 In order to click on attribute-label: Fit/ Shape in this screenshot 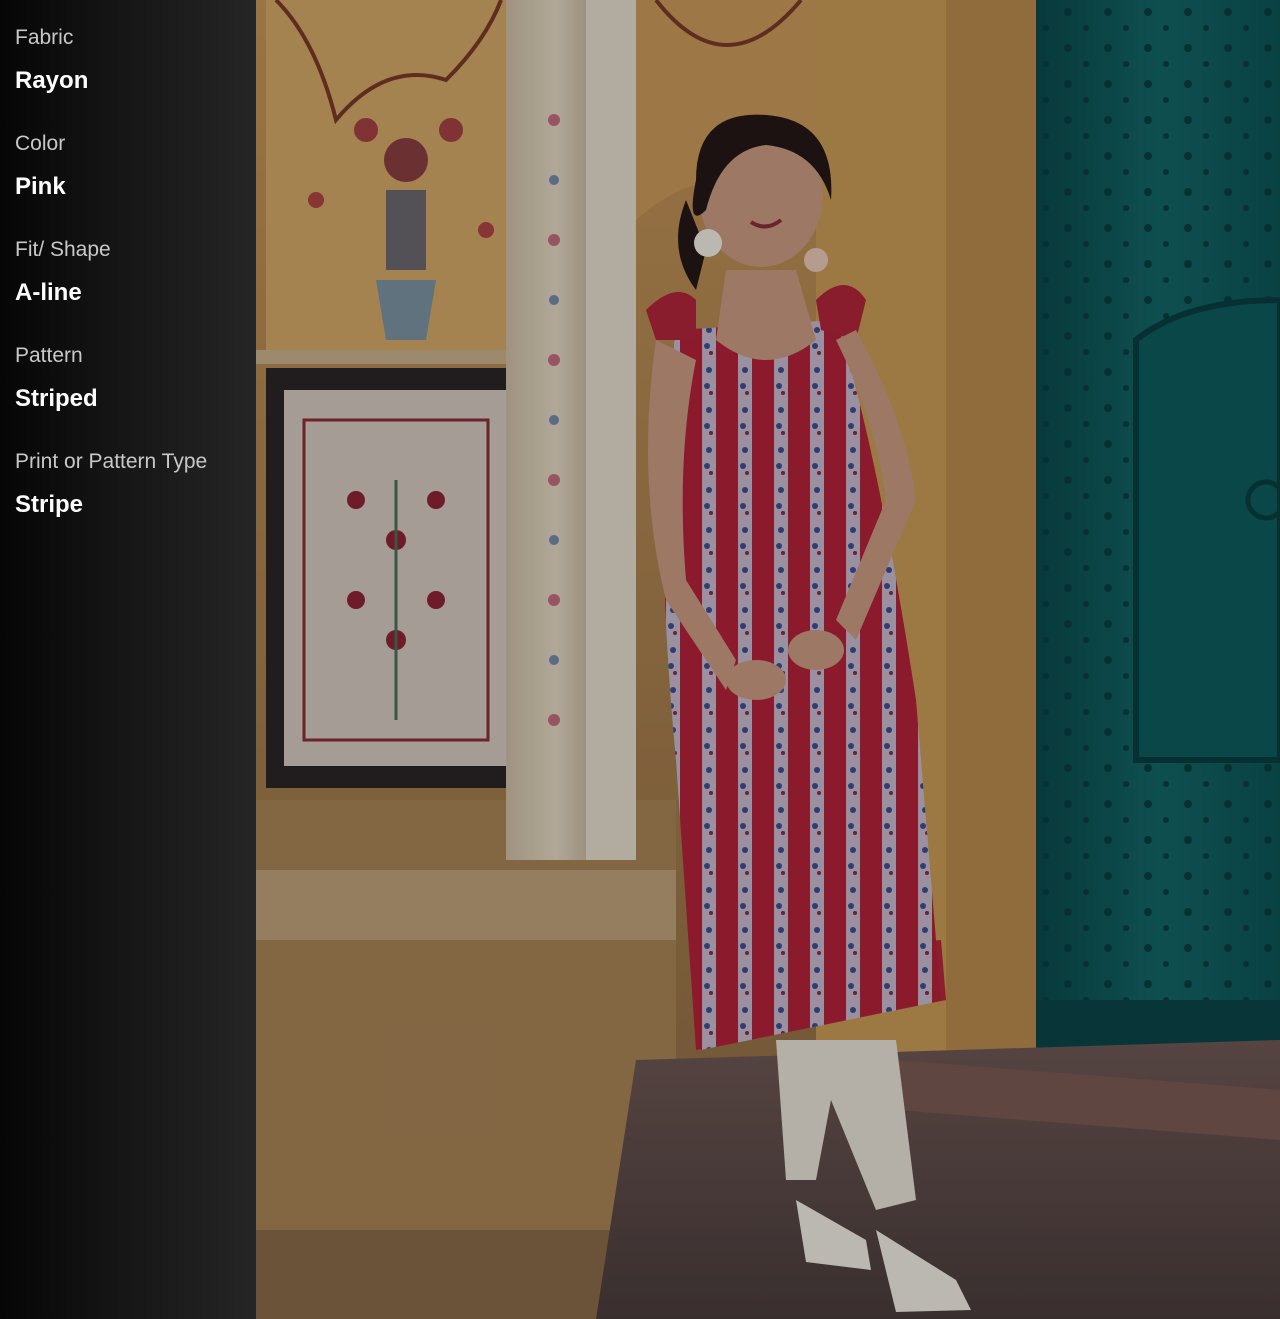, I will do `click(63, 249)`.